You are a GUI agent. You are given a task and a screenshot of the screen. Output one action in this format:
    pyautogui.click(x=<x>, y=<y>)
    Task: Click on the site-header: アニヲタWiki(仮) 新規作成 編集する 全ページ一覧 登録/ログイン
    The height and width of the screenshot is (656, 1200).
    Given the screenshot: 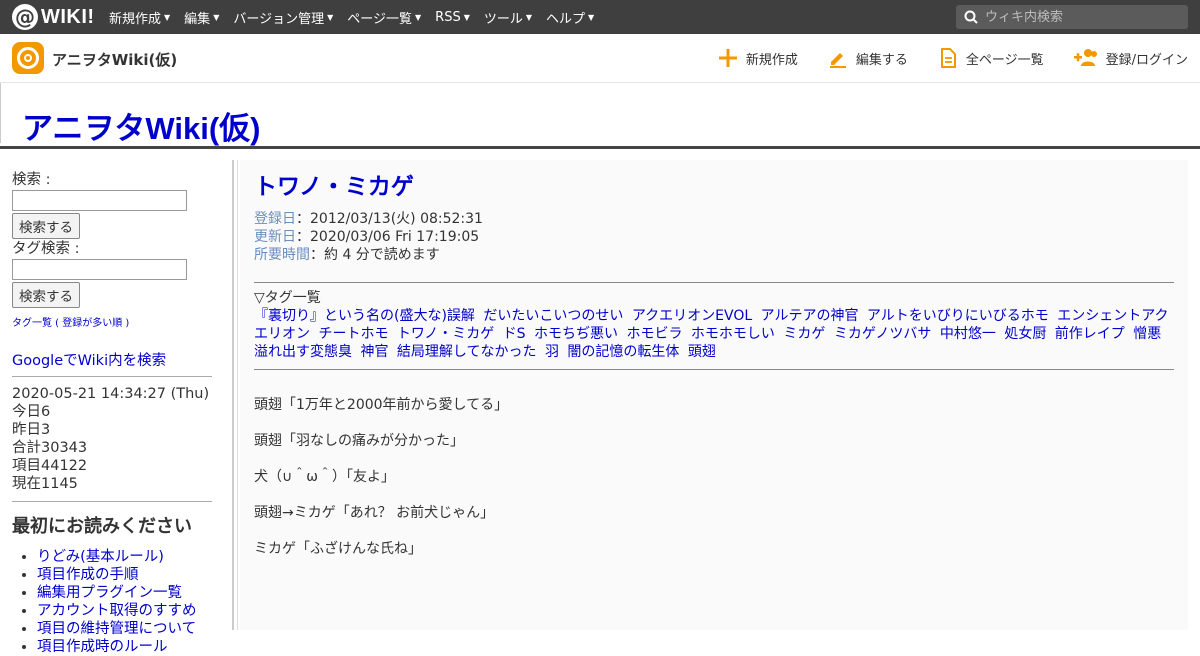 What is the action you would take?
    pyautogui.click(x=600, y=58)
    